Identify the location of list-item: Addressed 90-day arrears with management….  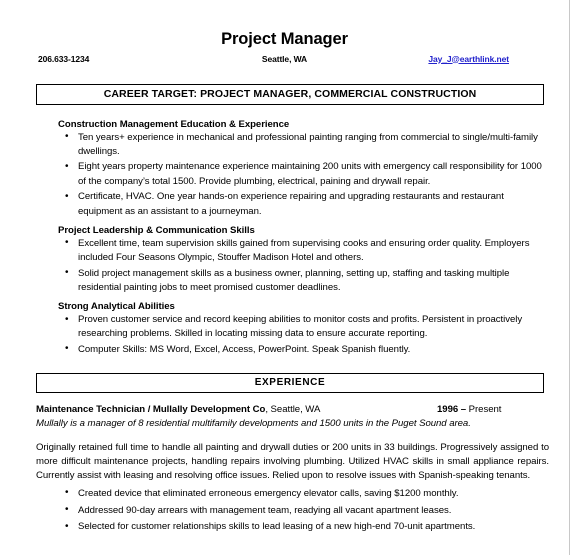
(303, 510).